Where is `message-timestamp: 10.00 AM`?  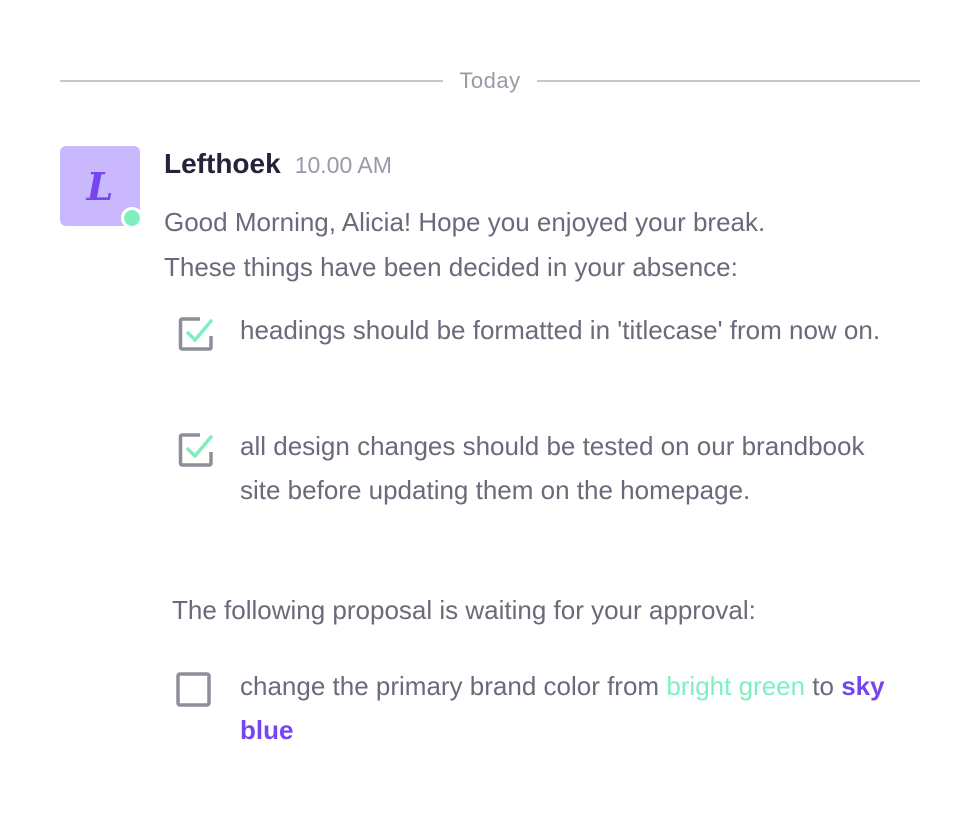 message-timestamp: 10.00 AM is located at coordinates (343, 165).